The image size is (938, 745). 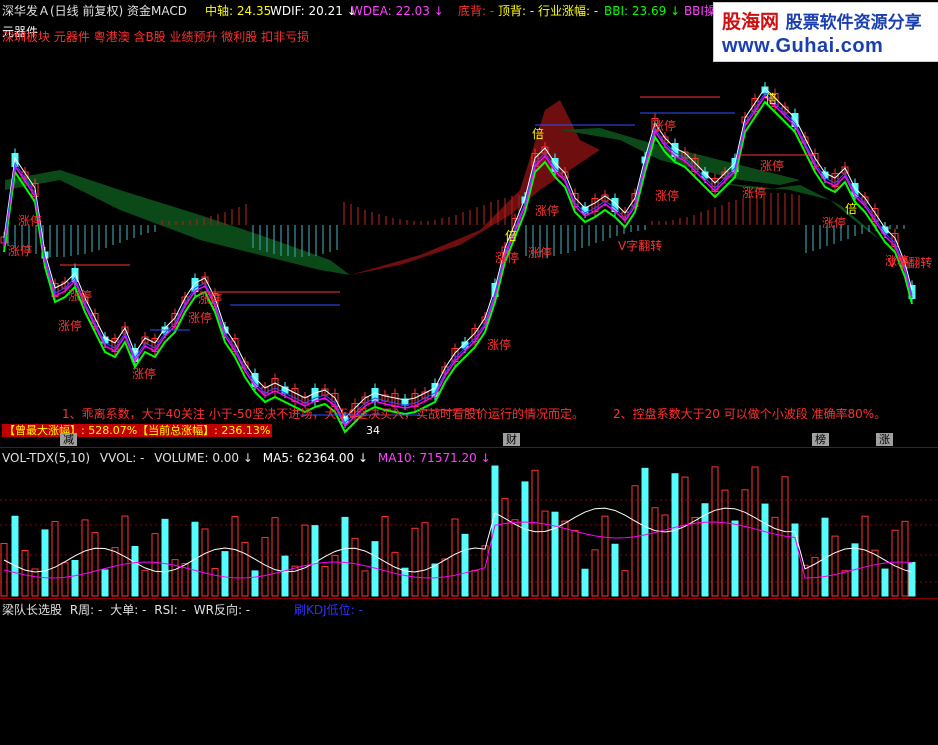 I want to click on wdea-indicator: WDEA: 22.03 ↓, so click(x=397, y=11).